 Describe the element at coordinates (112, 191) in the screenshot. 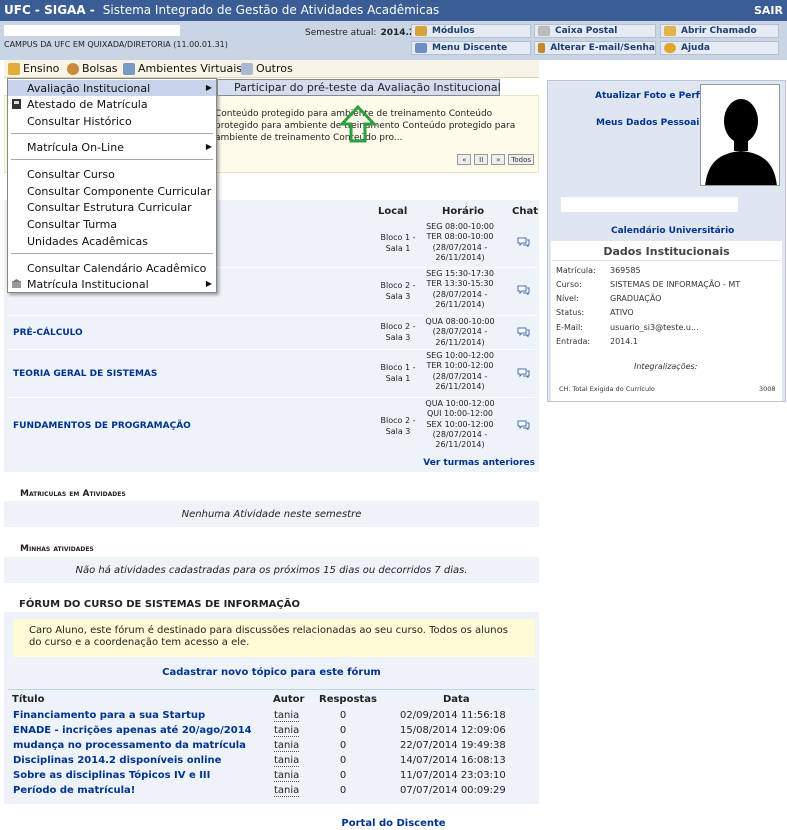

I see `menu-item-componente-curricular: Consultar Componente Curricular` at that location.